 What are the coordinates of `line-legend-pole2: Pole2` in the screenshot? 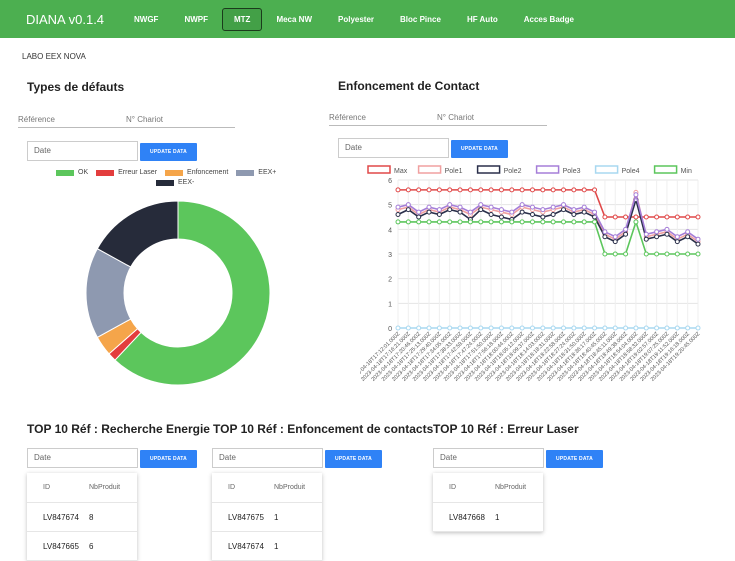 It's located at (499, 170).